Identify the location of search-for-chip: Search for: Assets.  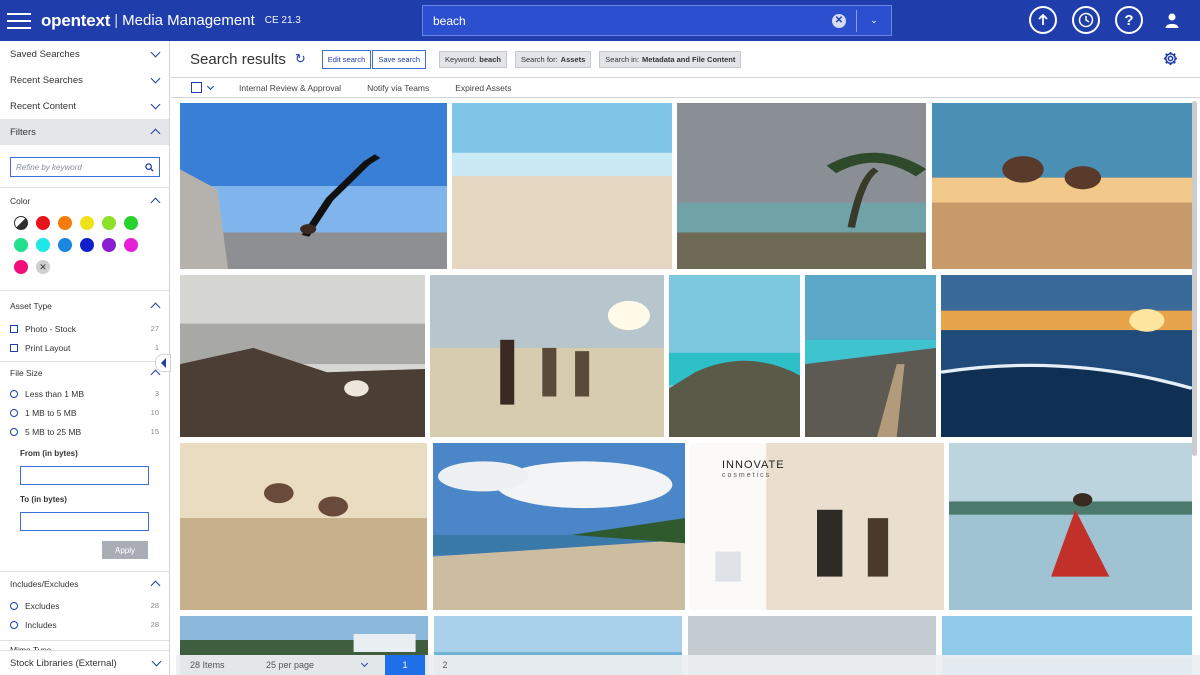
(553, 59).